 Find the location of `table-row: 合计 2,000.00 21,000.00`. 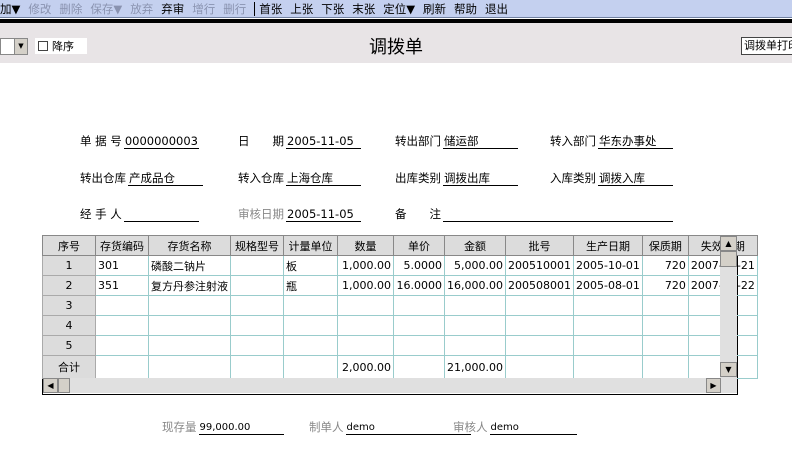

table-row: 合计 2,000.00 21,000.00 is located at coordinates (400, 367).